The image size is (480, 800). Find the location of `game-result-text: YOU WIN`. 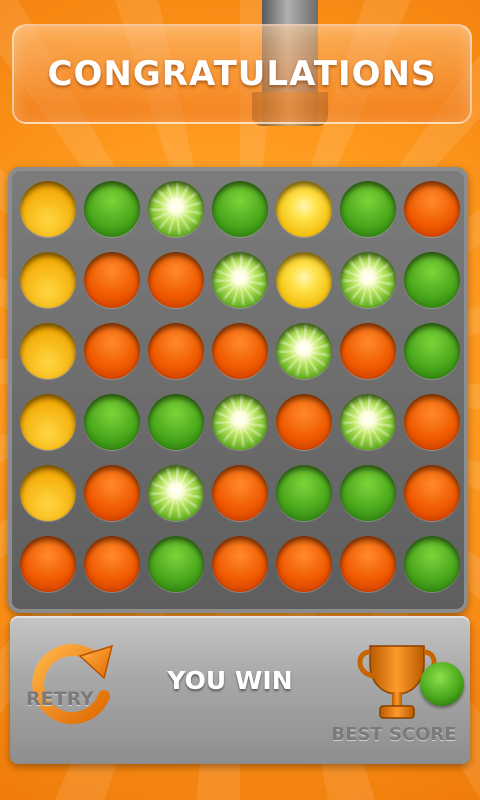

game-result-text: YOU WIN is located at coordinates (230, 680).